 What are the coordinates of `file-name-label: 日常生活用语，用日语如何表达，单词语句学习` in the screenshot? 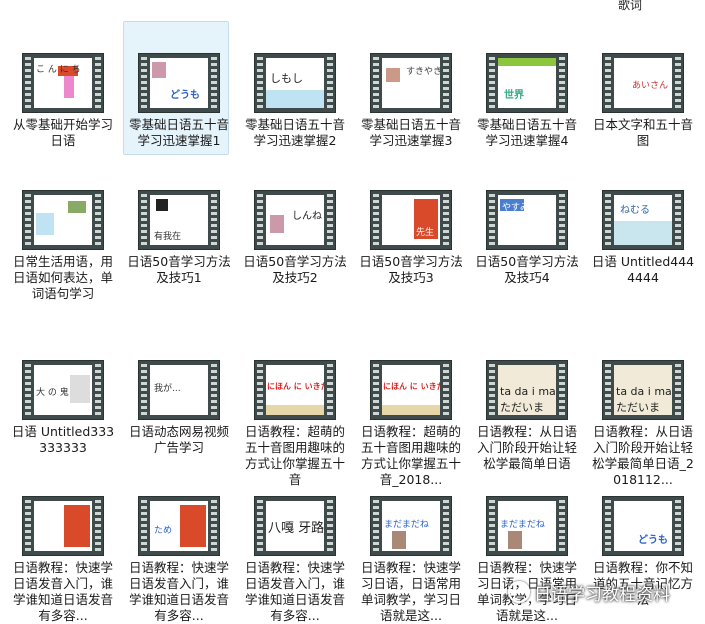 It's located at (62, 277).